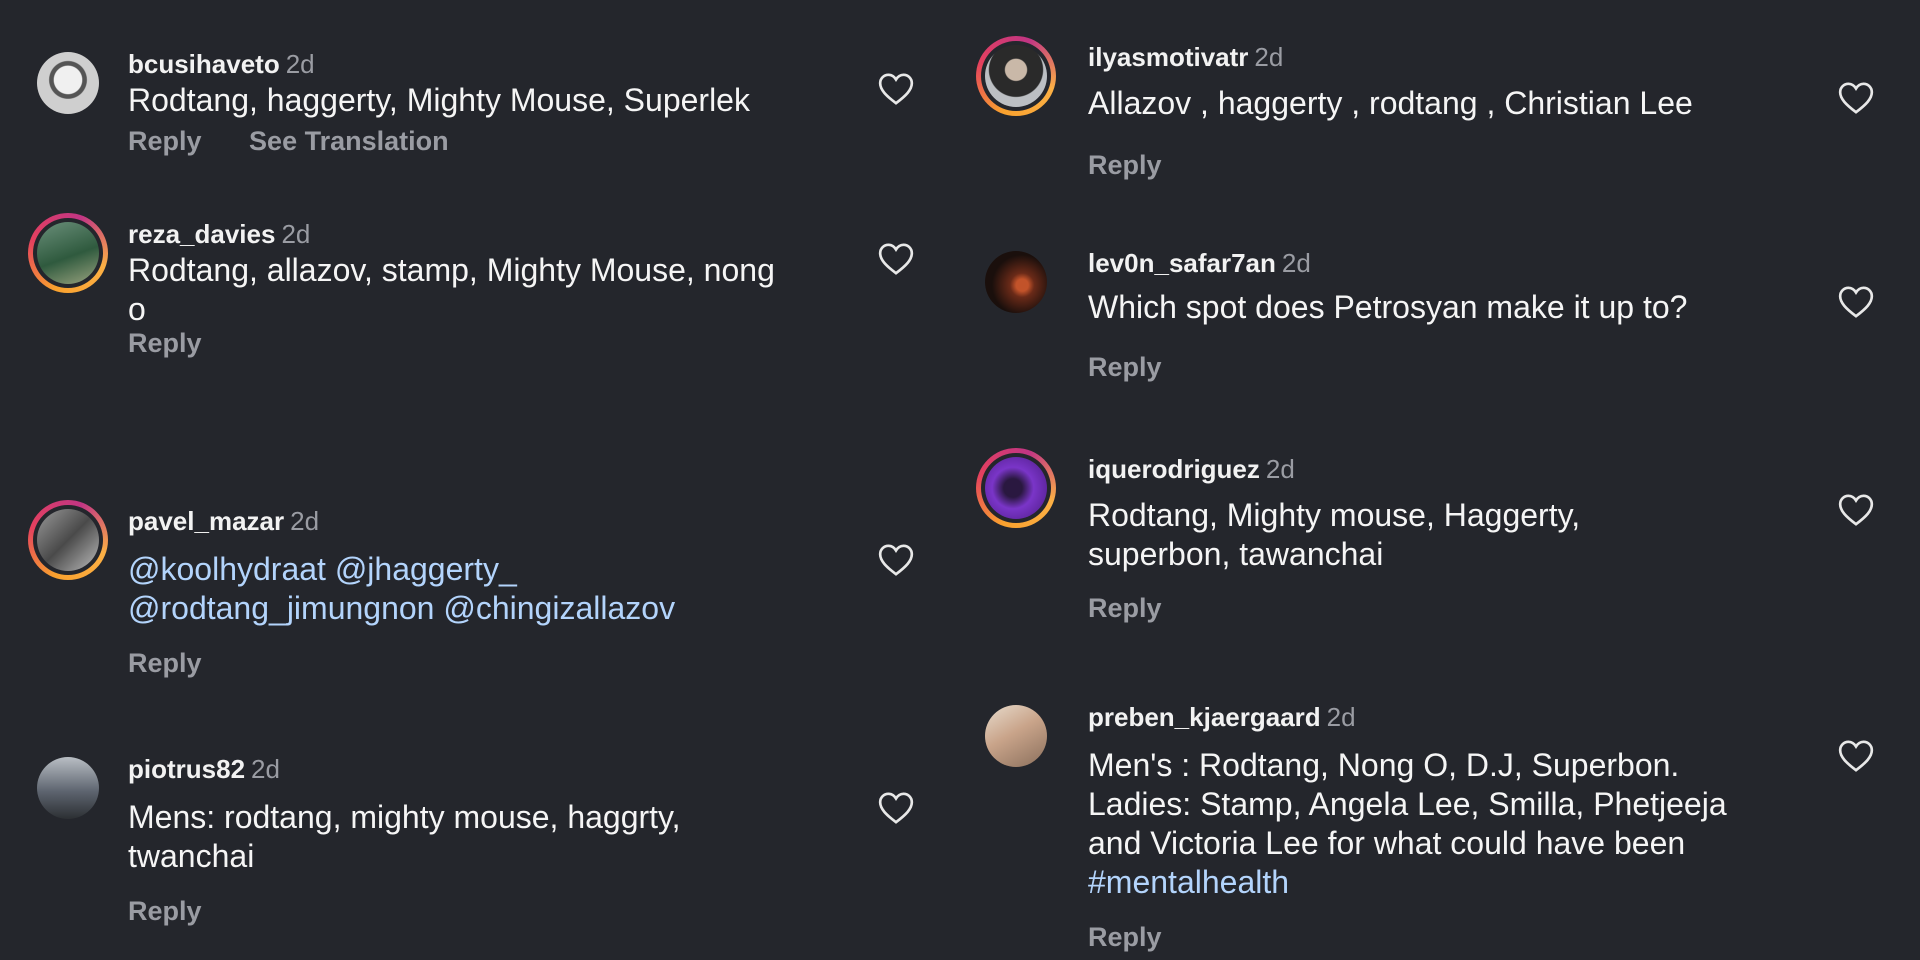 This screenshot has height=960, width=1920. I want to click on comment-username: piotrus82 2d, so click(204, 769).